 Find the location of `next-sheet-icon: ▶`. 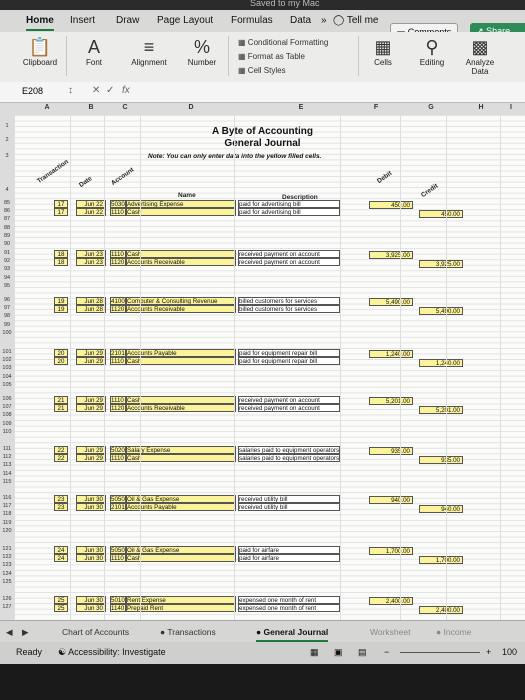

next-sheet-icon: ▶ is located at coordinates (25, 632).